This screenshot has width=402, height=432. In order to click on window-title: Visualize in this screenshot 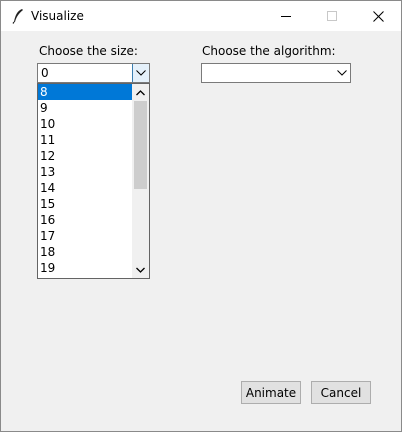, I will do `click(57, 16)`.